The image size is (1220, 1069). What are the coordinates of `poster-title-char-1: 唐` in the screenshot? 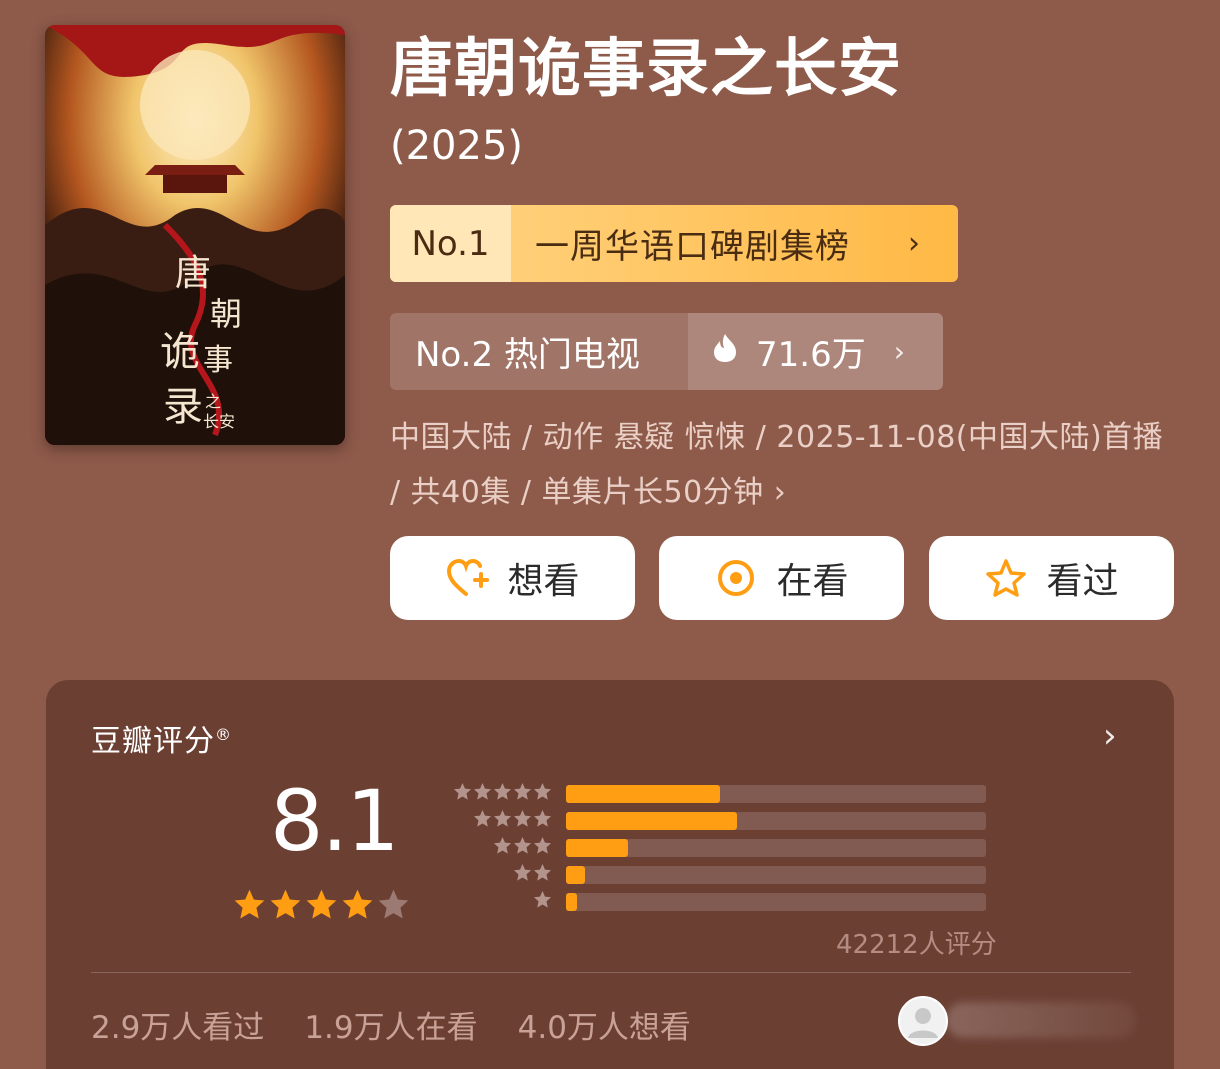 It's located at (193, 273).